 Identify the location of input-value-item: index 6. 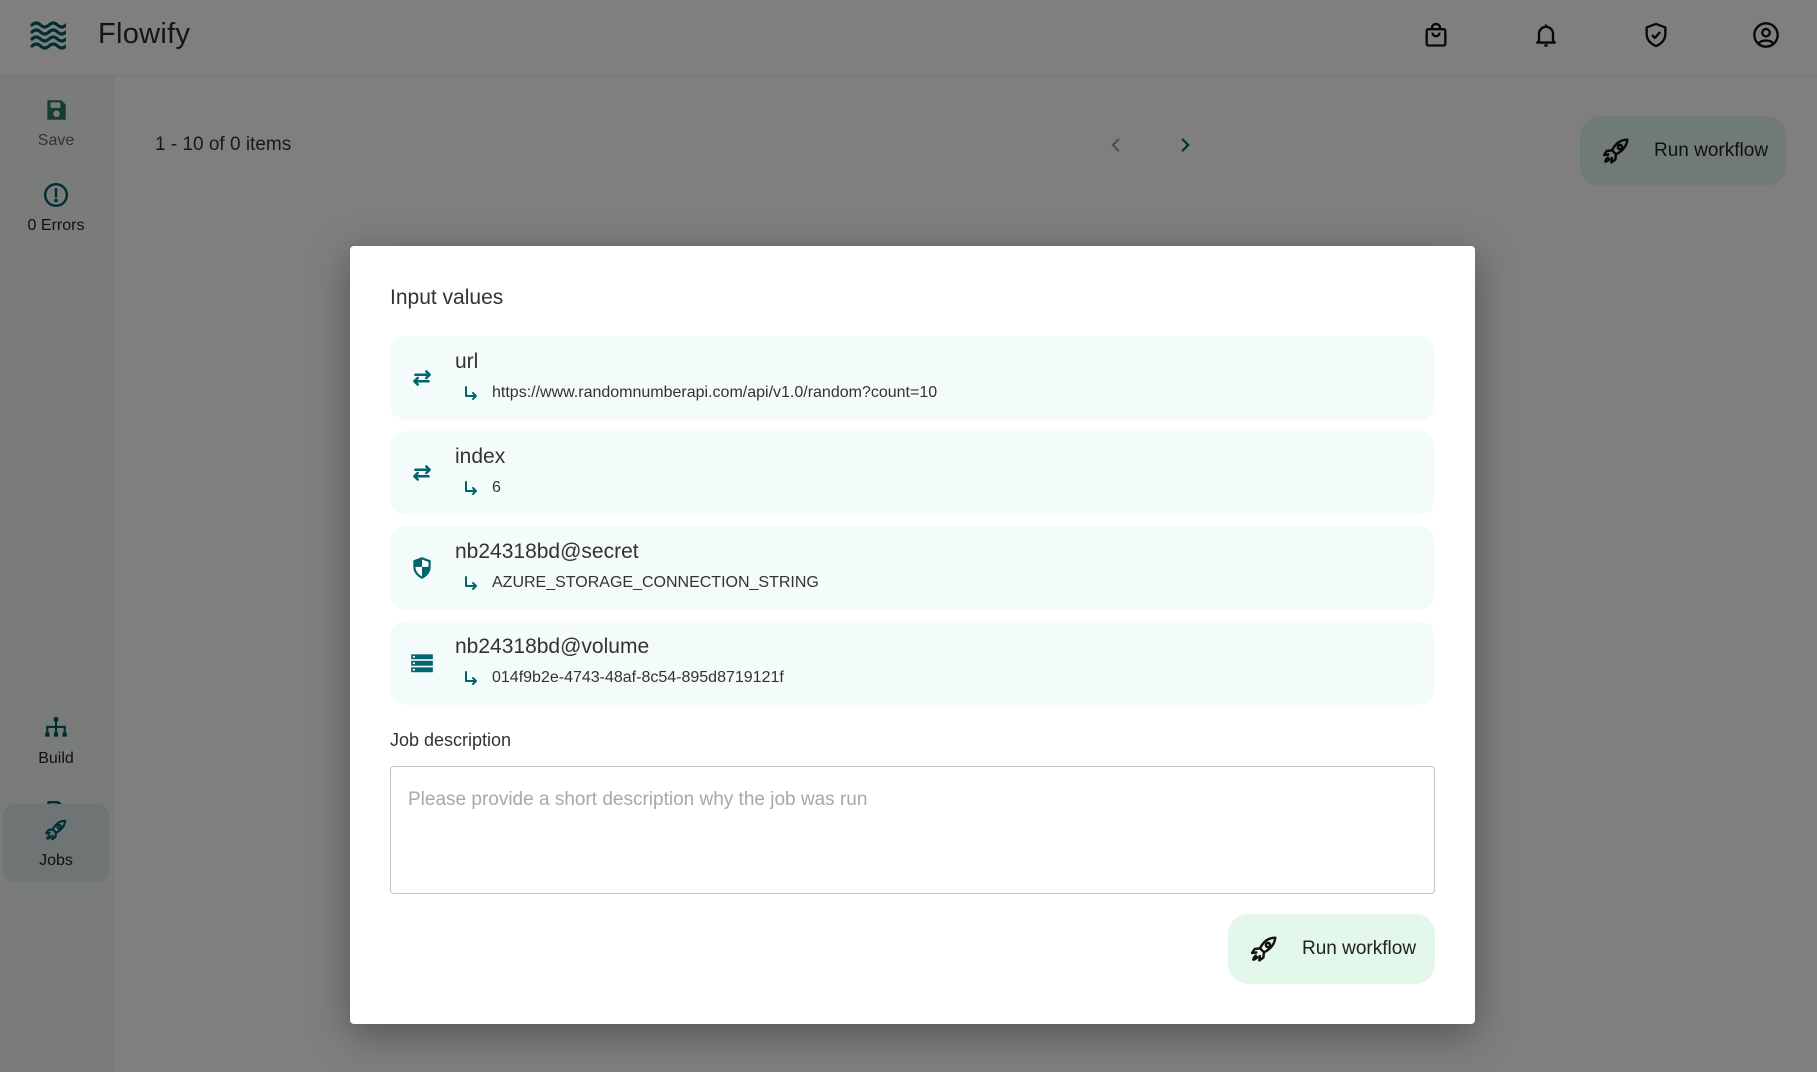
(912, 473).